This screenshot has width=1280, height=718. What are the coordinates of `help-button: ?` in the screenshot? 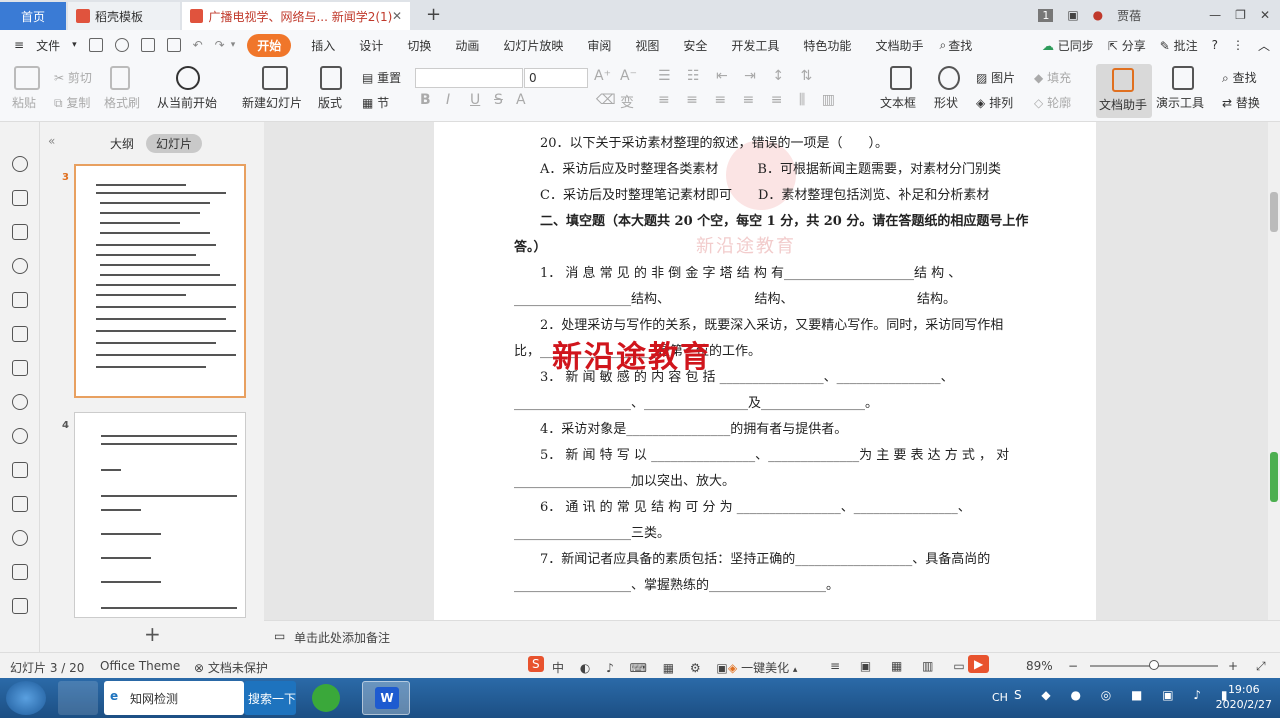 It's located at (1215, 45).